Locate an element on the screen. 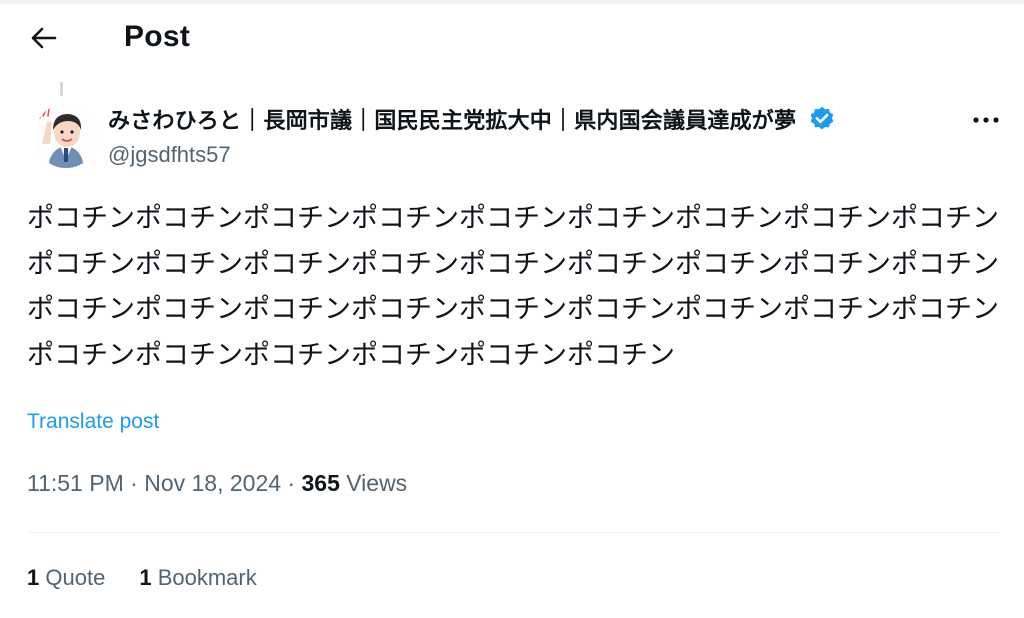  avatar is located at coordinates (66, 136).